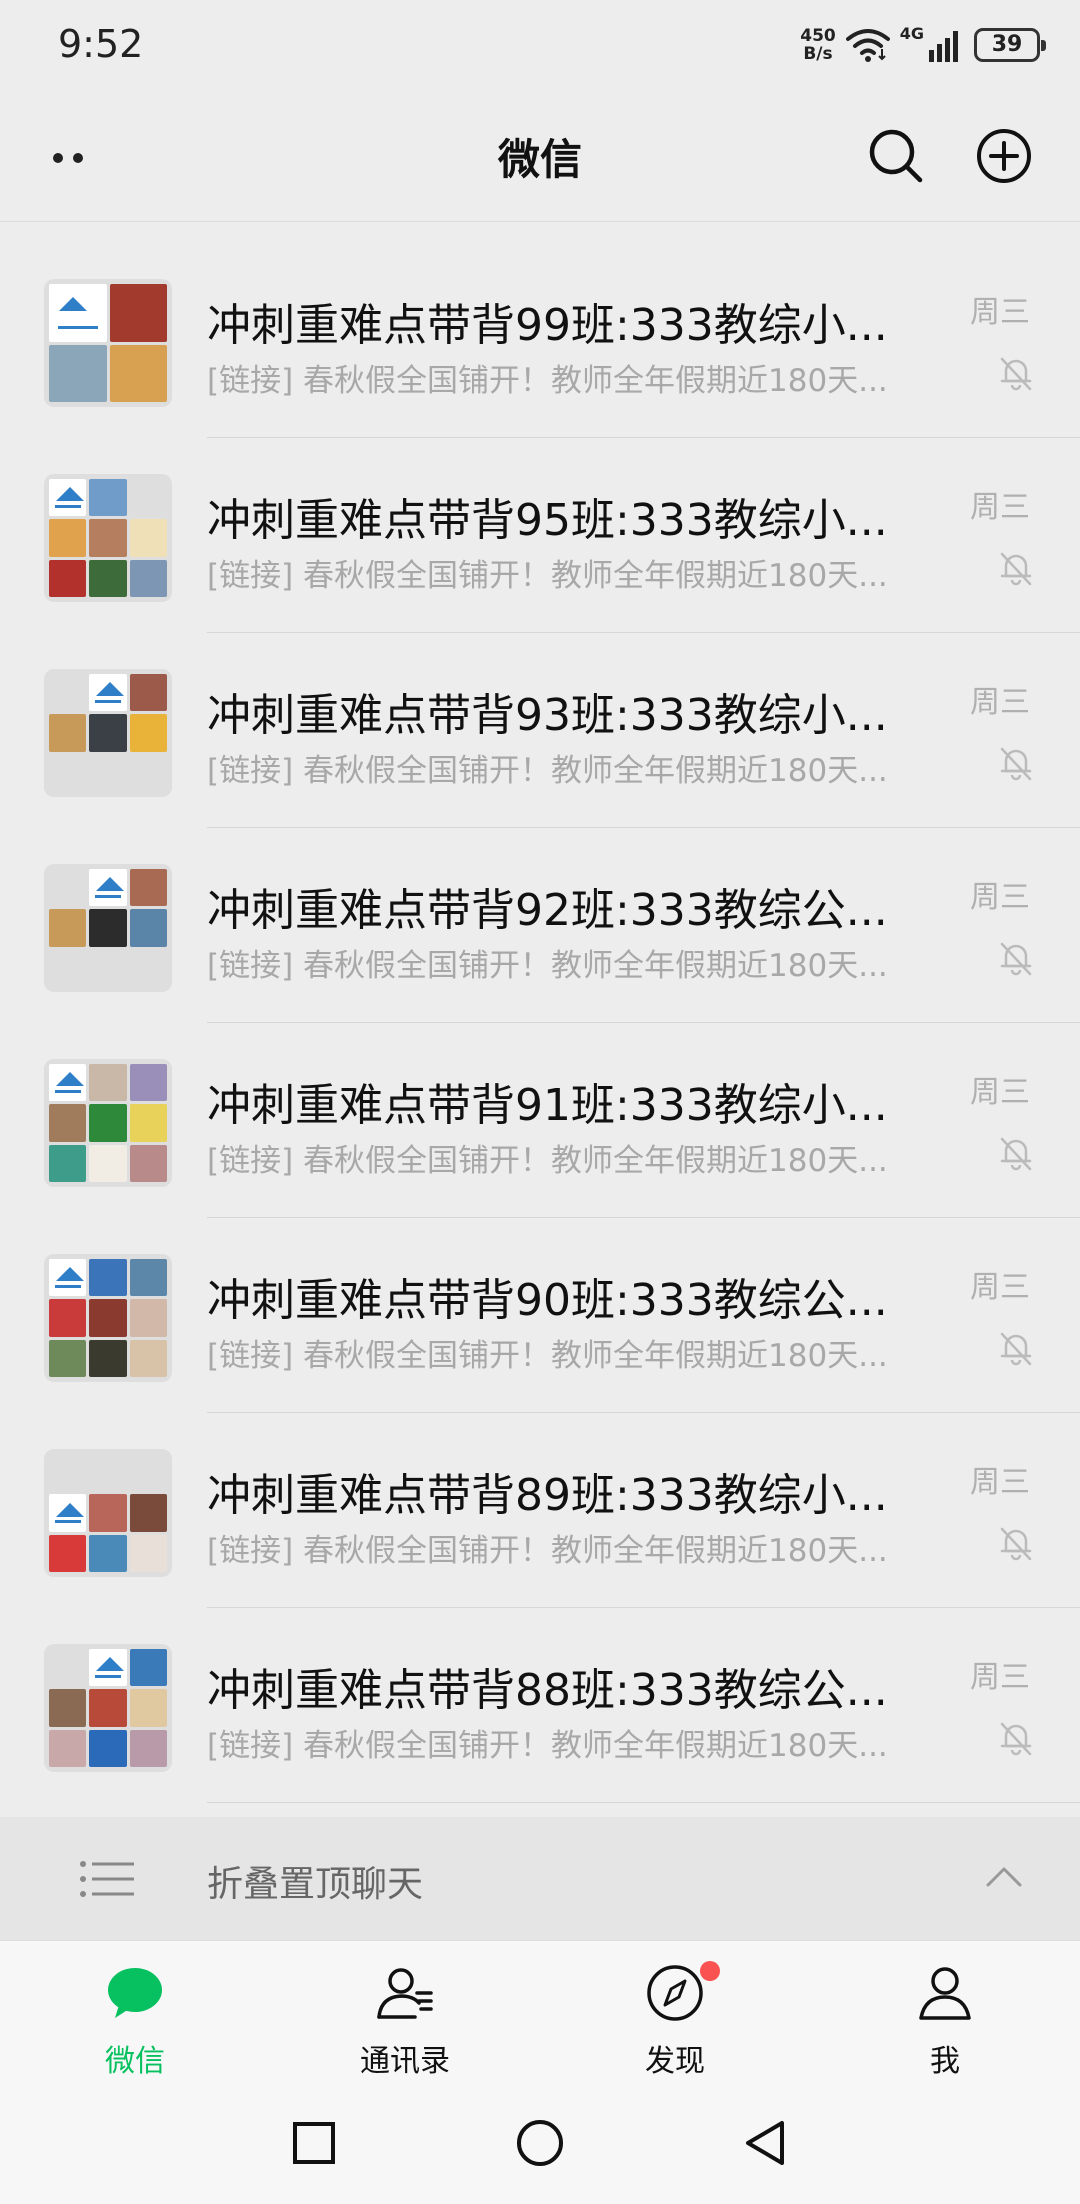 This screenshot has width=1080, height=2204. I want to click on search-icon, so click(896, 156).